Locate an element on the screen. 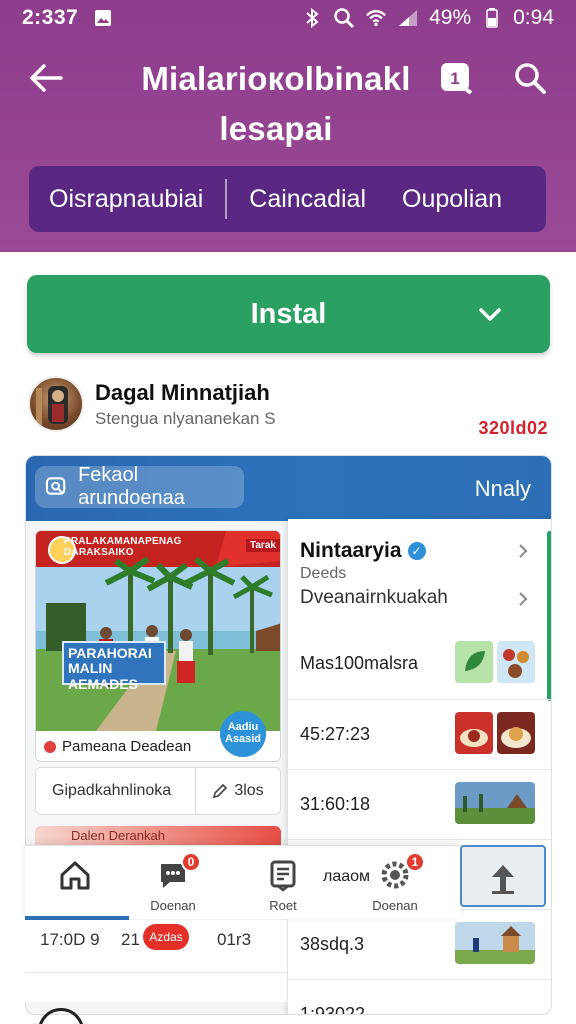 This screenshot has height=1024, width=576. promo-badge: Tarak is located at coordinates (263, 545).